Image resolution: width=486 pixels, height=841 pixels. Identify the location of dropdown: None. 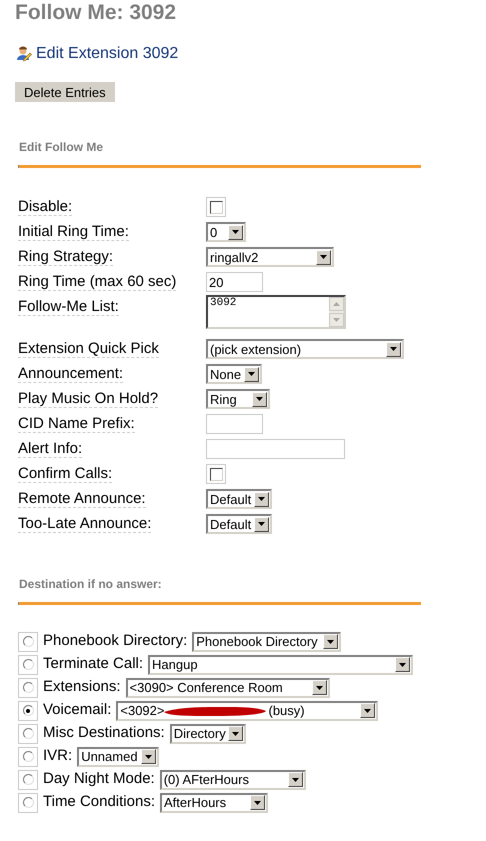
(234, 374).